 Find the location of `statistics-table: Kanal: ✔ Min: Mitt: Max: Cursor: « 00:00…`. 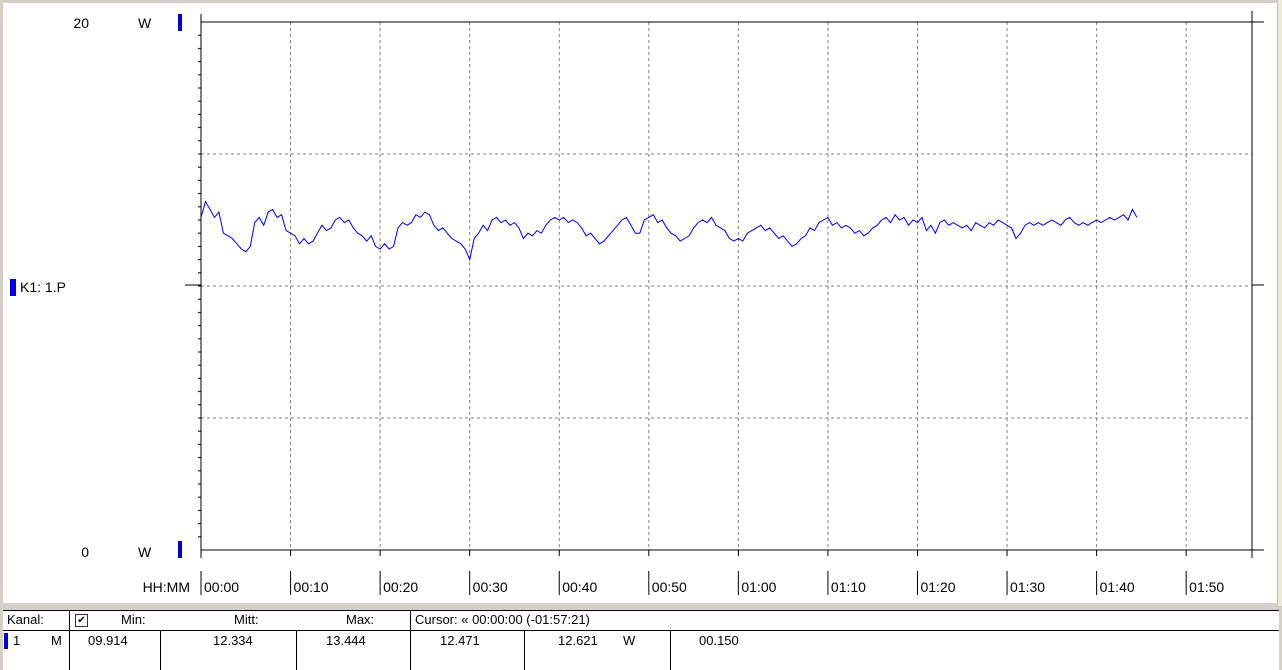

statistics-table: Kanal: ✔ Min: Mitt: Max: Cursor: « 00:00… is located at coordinates (641, 640).